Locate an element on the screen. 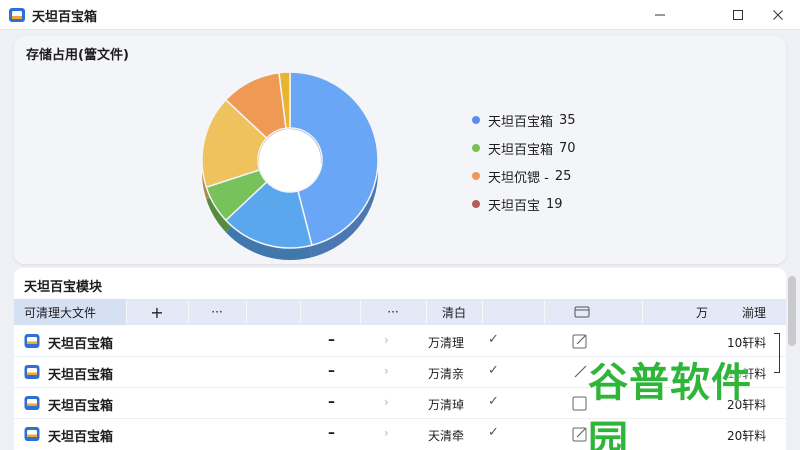 This screenshot has width=800, height=450. modules-title: 天坦百宝模块 is located at coordinates (63, 287).